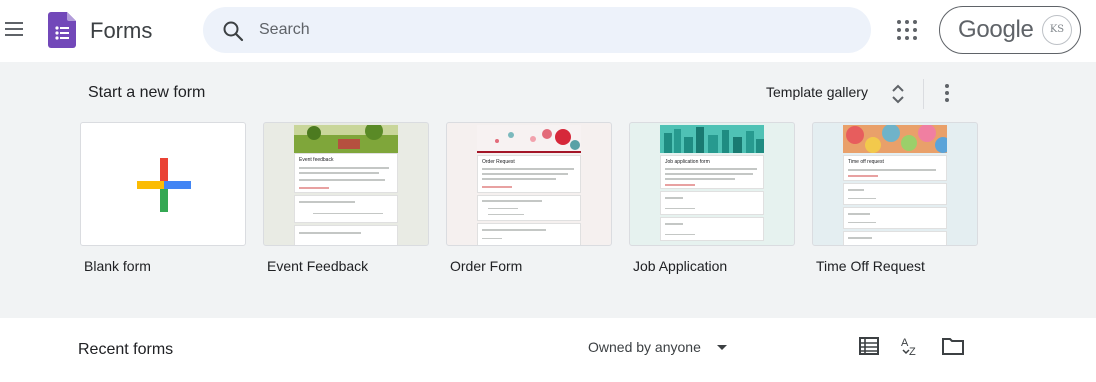 This screenshot has width=1096, height=382. Describe the element at coordinates (687, 162) in the screenshot. I see `mini-form-title: Job application form` at that location.